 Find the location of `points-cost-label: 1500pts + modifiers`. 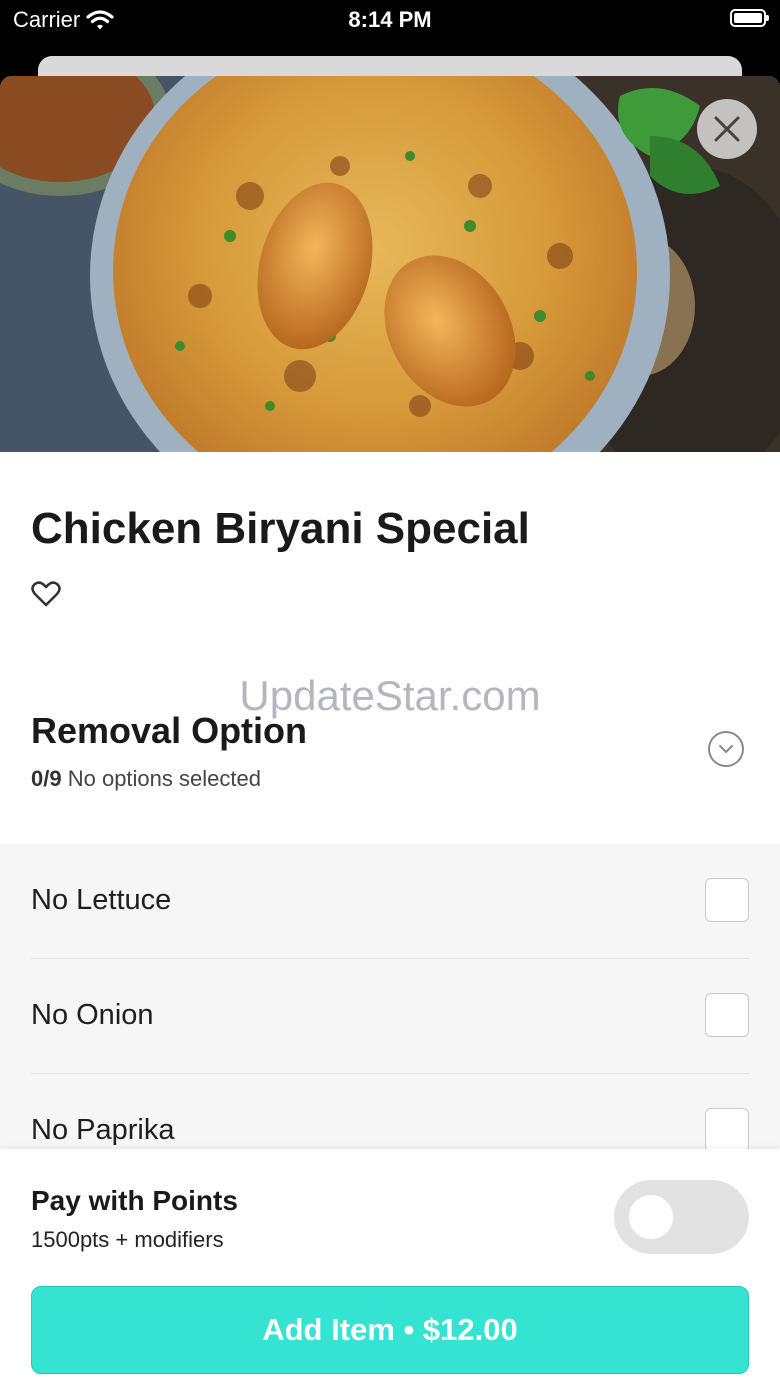

points-cost-label: 1500pts + modifiers is located at coordinates (127, 1239).